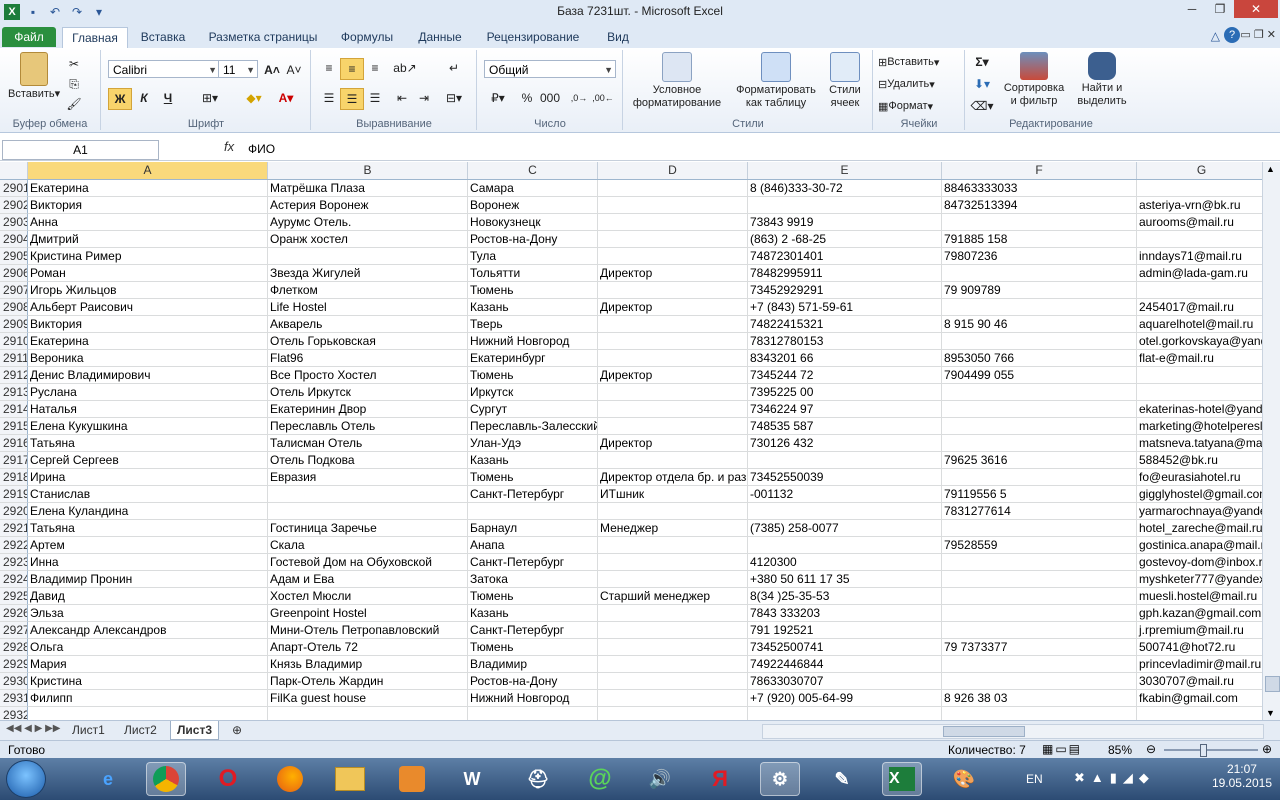 Image resolution: width=1280 pixels, height=800 pixels. I want to click on cell: Анапа, so click(533, 545).